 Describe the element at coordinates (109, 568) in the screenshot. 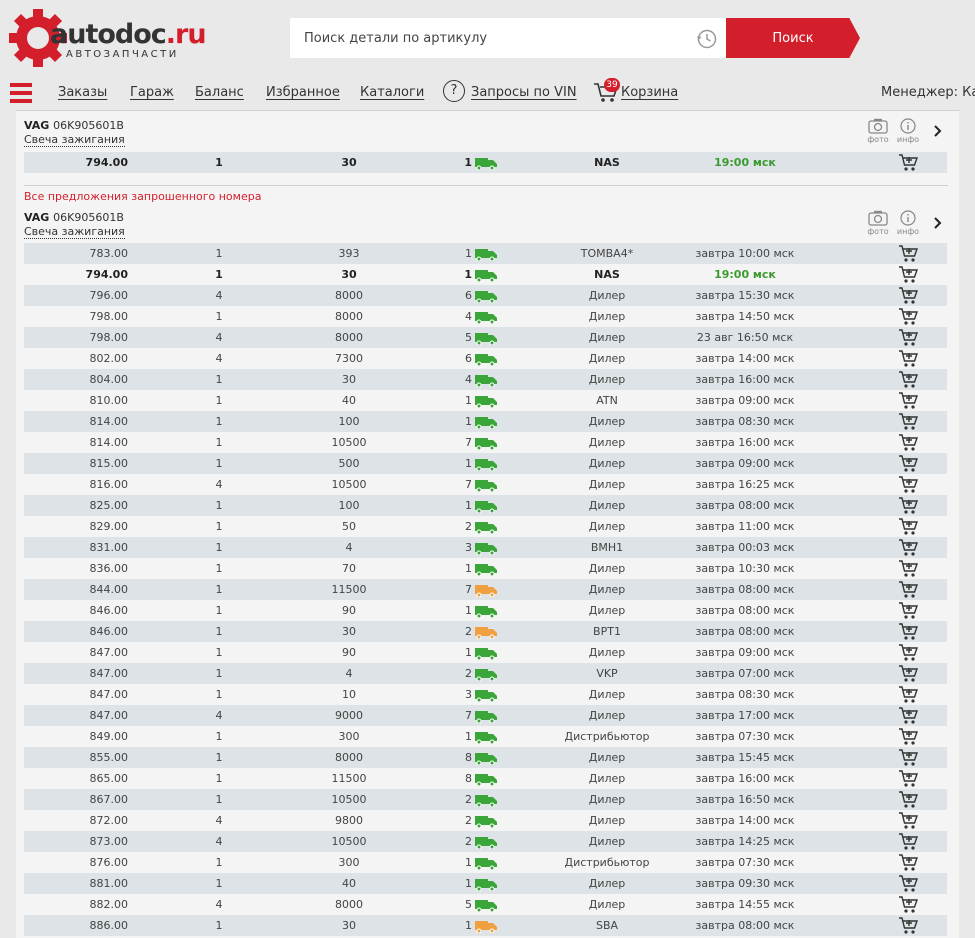

I see `offer-price: 836.00` at that location.